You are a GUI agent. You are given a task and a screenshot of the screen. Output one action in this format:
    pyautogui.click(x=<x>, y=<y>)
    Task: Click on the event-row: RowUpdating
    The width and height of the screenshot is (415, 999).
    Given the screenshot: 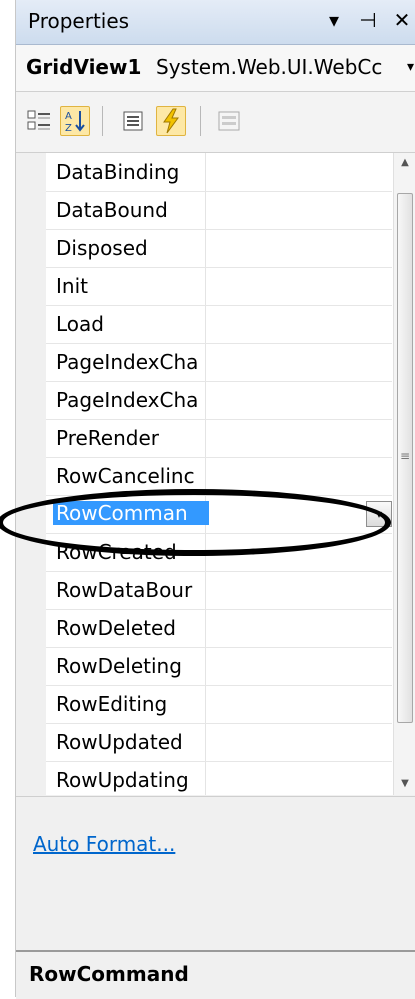 What is the action you would take?
    pyautogui.click(x=219, y=778)
    